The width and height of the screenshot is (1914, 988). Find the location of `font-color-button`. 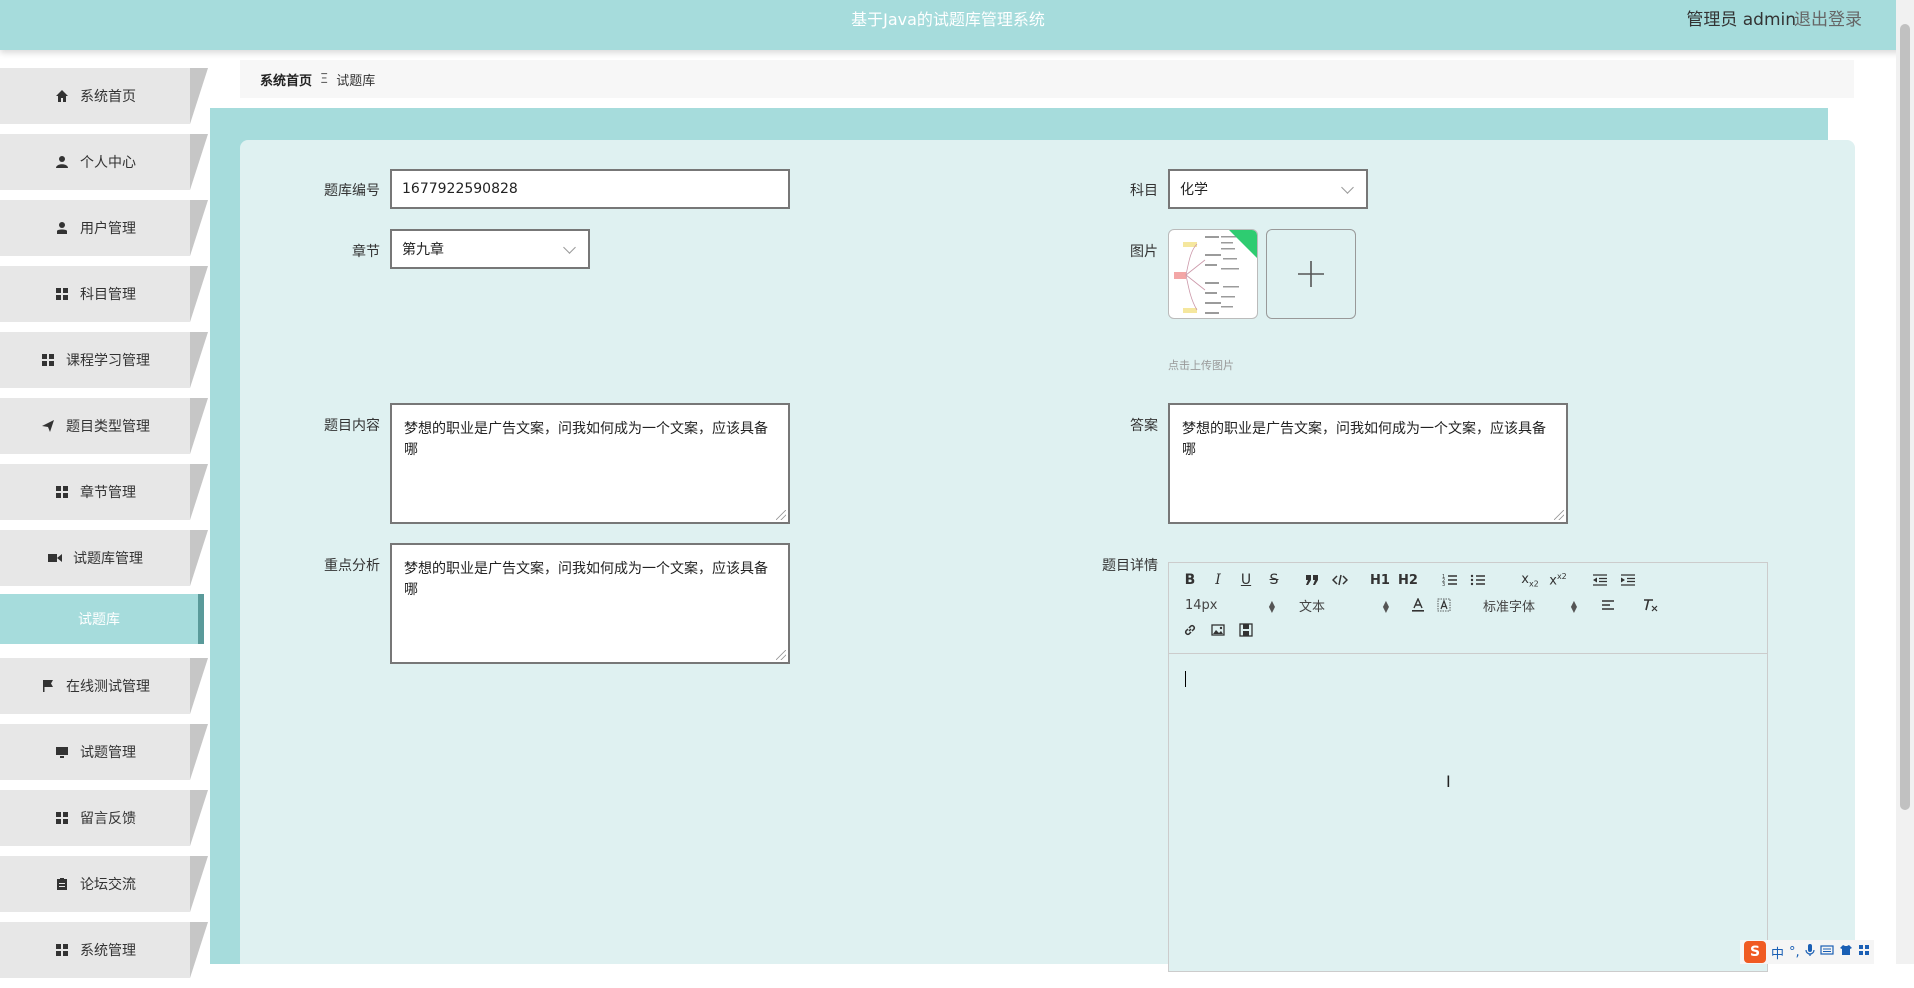

font-color-button is located at coordinates (1418, 605).